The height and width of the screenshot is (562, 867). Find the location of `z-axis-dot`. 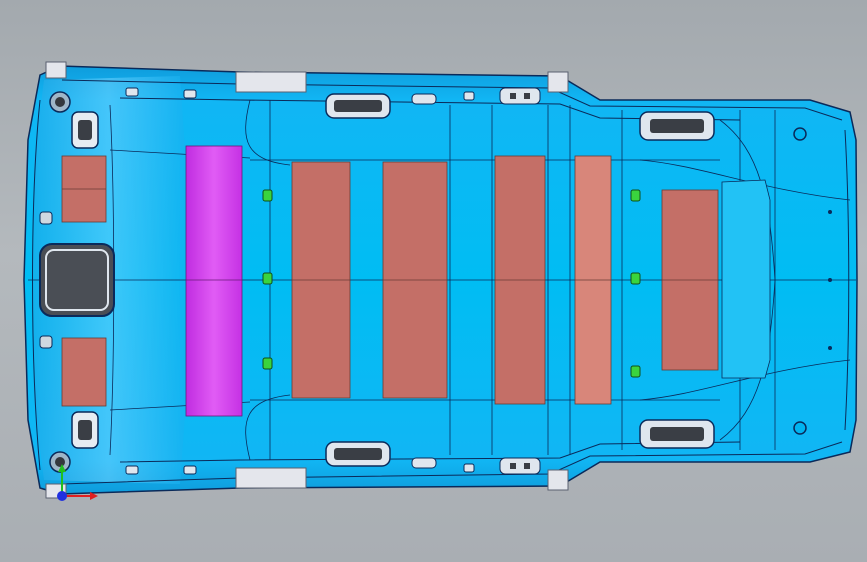

z-axis-dot is located at coordinates (62, 496).